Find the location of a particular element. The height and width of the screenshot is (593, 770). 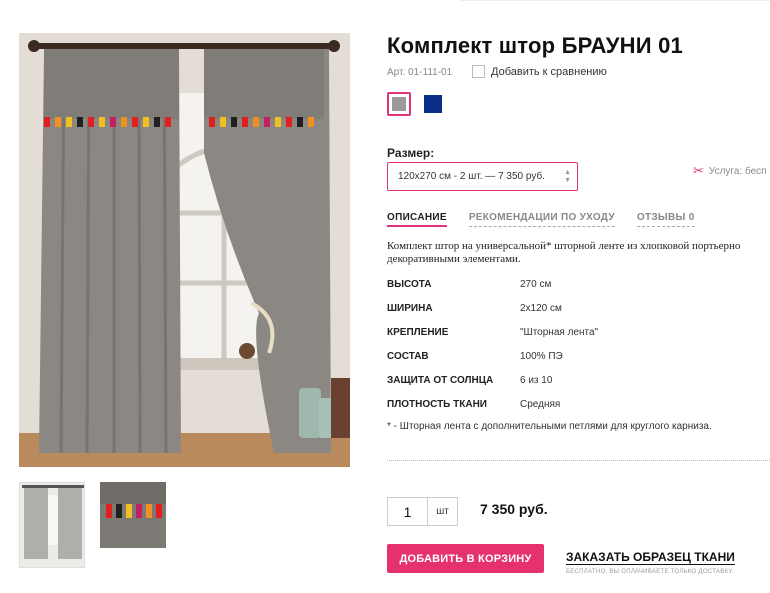

chevron-updown-icon: ▲ ▼ is located at coordinates (567, 176).